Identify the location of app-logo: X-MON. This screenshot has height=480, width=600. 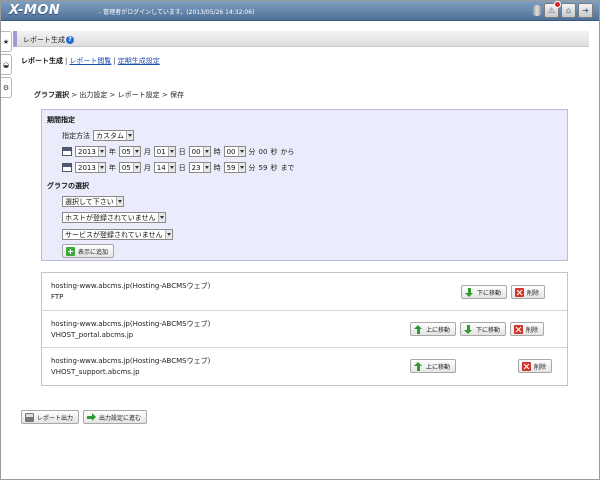
(34, 10).